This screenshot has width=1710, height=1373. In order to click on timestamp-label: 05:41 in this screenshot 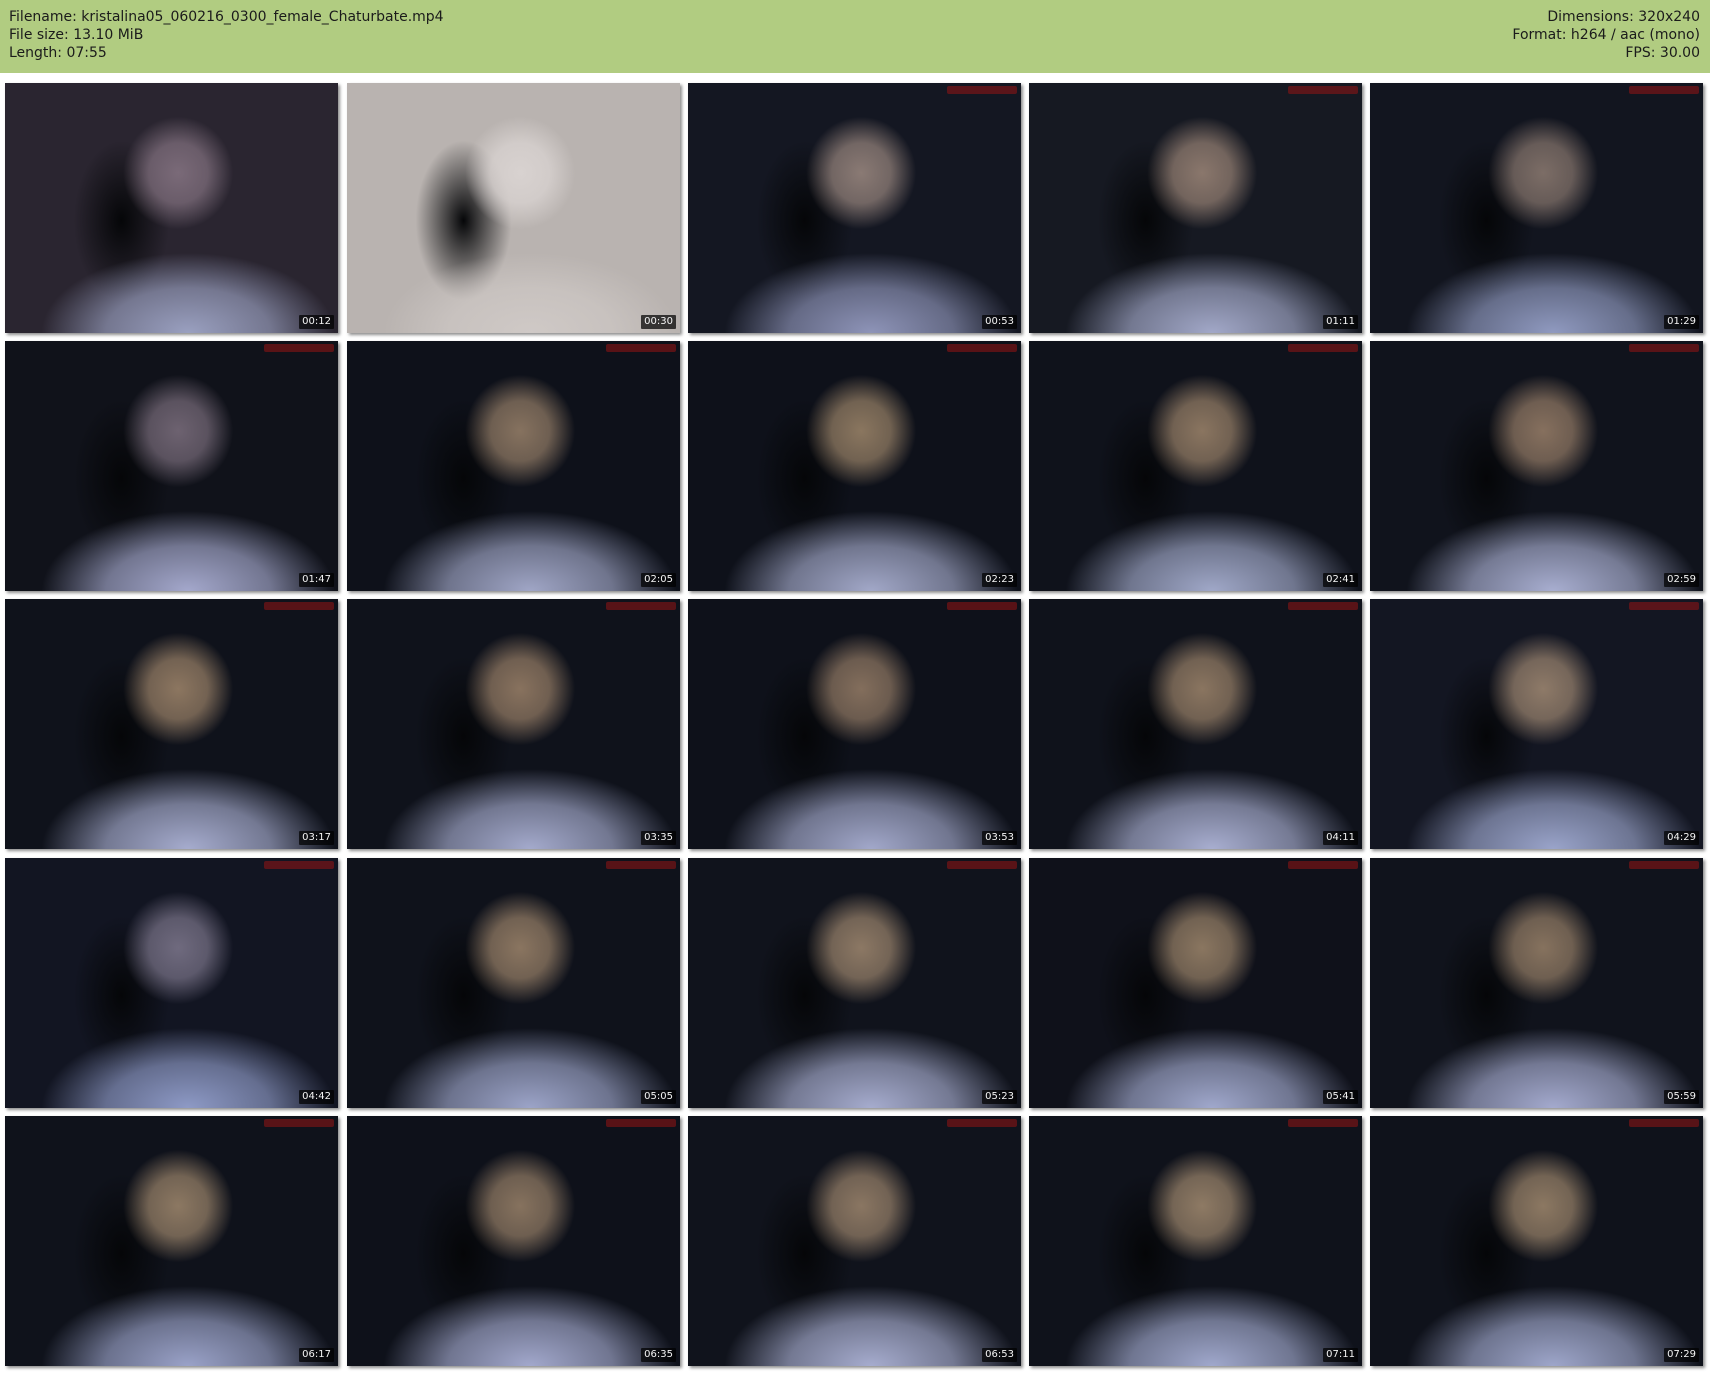, I will do `click(1340, 1097)`.